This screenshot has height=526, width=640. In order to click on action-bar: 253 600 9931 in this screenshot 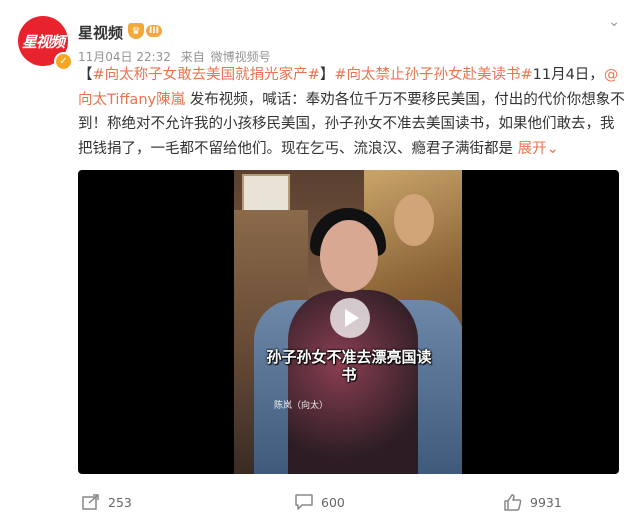, I will do `click(320, 506)`.